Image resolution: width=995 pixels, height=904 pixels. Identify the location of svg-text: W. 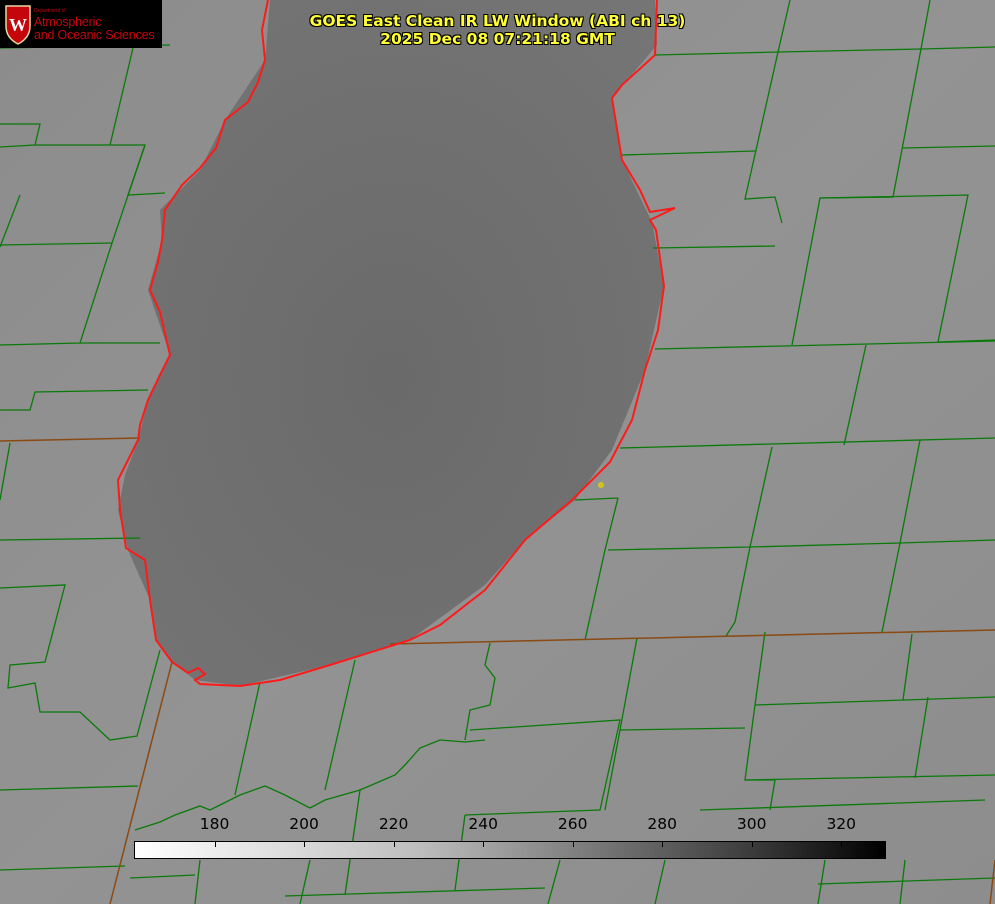
(18, 25).